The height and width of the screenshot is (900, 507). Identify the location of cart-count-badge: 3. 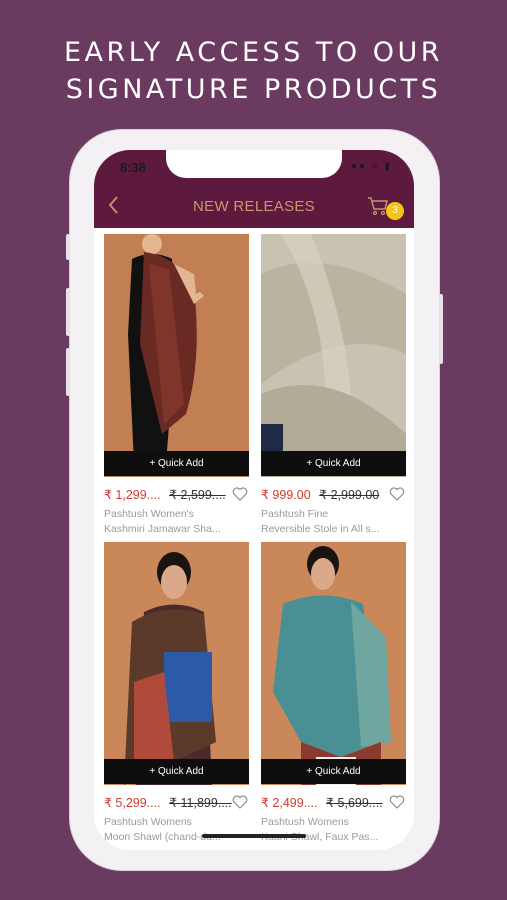
(395, 211).